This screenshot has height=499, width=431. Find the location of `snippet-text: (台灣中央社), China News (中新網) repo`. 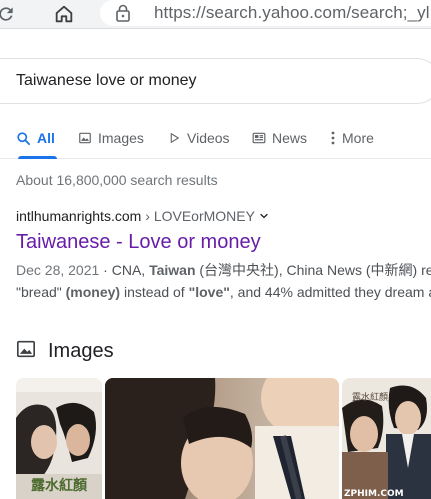

snippet-text: (台灣中央社), China News (中新網) repo is located at coordinates (313, 270).